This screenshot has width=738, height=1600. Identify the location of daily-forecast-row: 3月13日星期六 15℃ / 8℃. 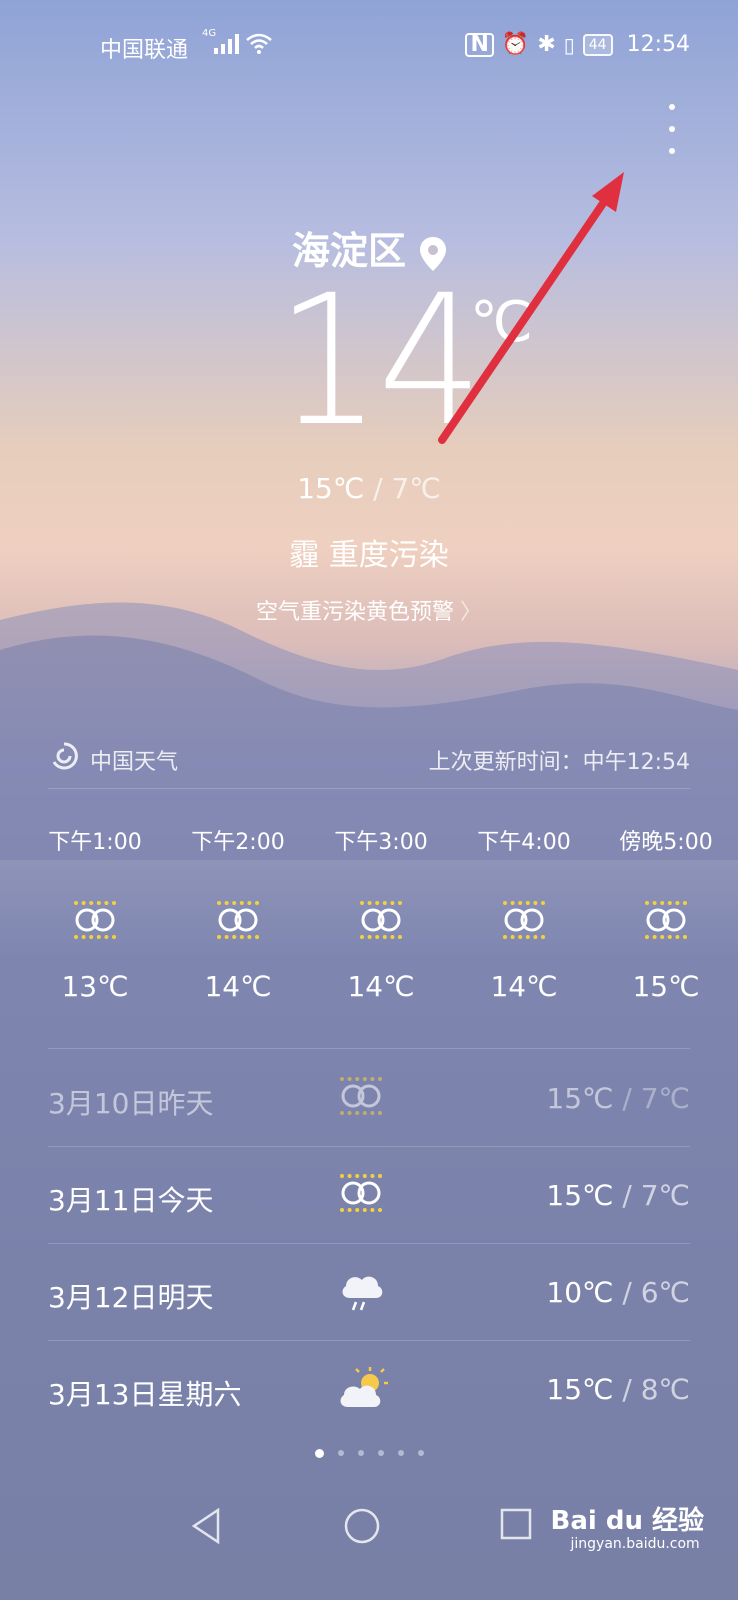
(369, 1390).